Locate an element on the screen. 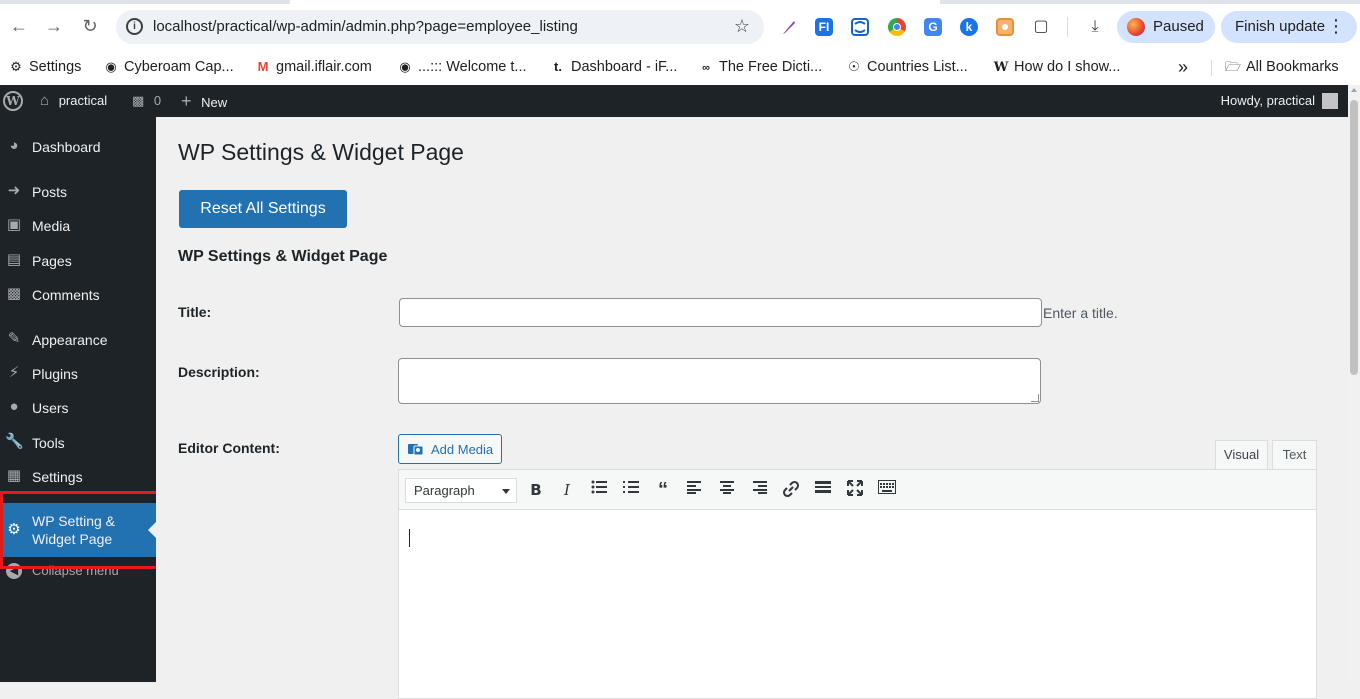  editor-toolbar: Paragraph B I “ is located at coordinates (857, 490).